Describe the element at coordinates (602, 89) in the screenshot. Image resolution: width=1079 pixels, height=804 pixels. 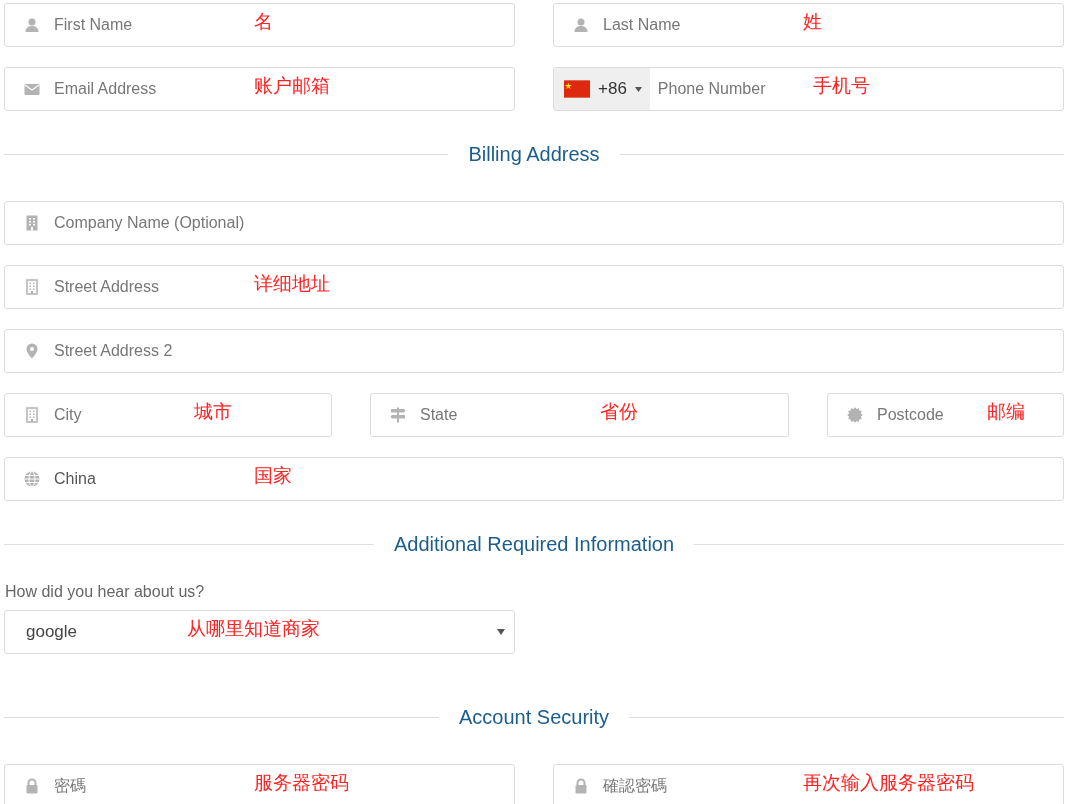
I see `country-code-dropdown: +86` at that location.